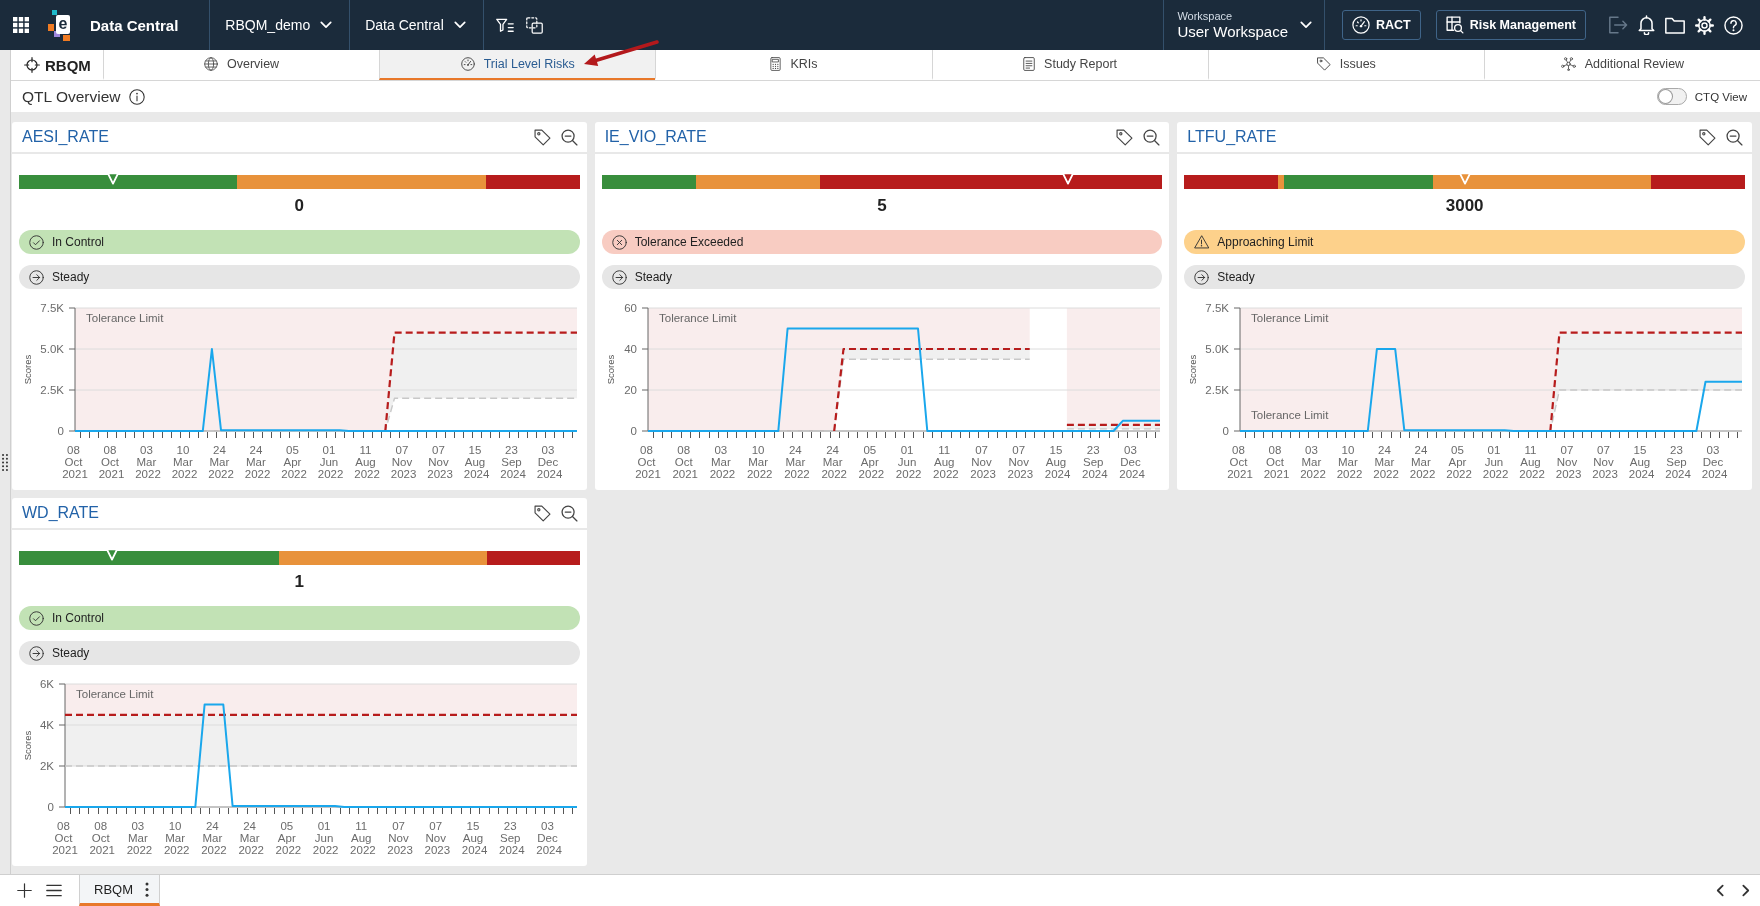 The image size is (1760, 906). Describe the element at coordinates (517, 65) in the screenshot. I see `tab: Trial Level Risks` at that location.